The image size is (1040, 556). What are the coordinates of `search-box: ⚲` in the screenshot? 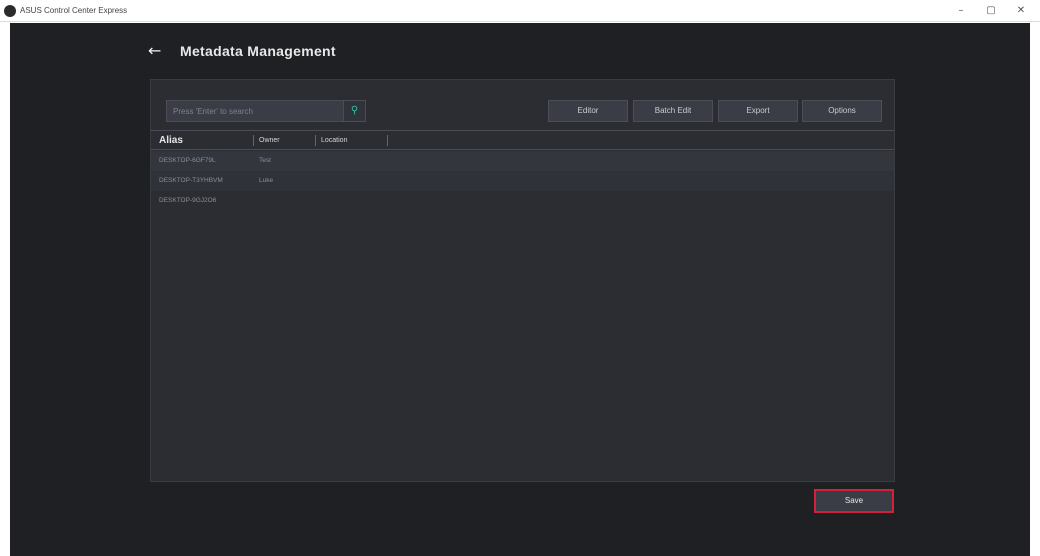 It's located at (266, 111).